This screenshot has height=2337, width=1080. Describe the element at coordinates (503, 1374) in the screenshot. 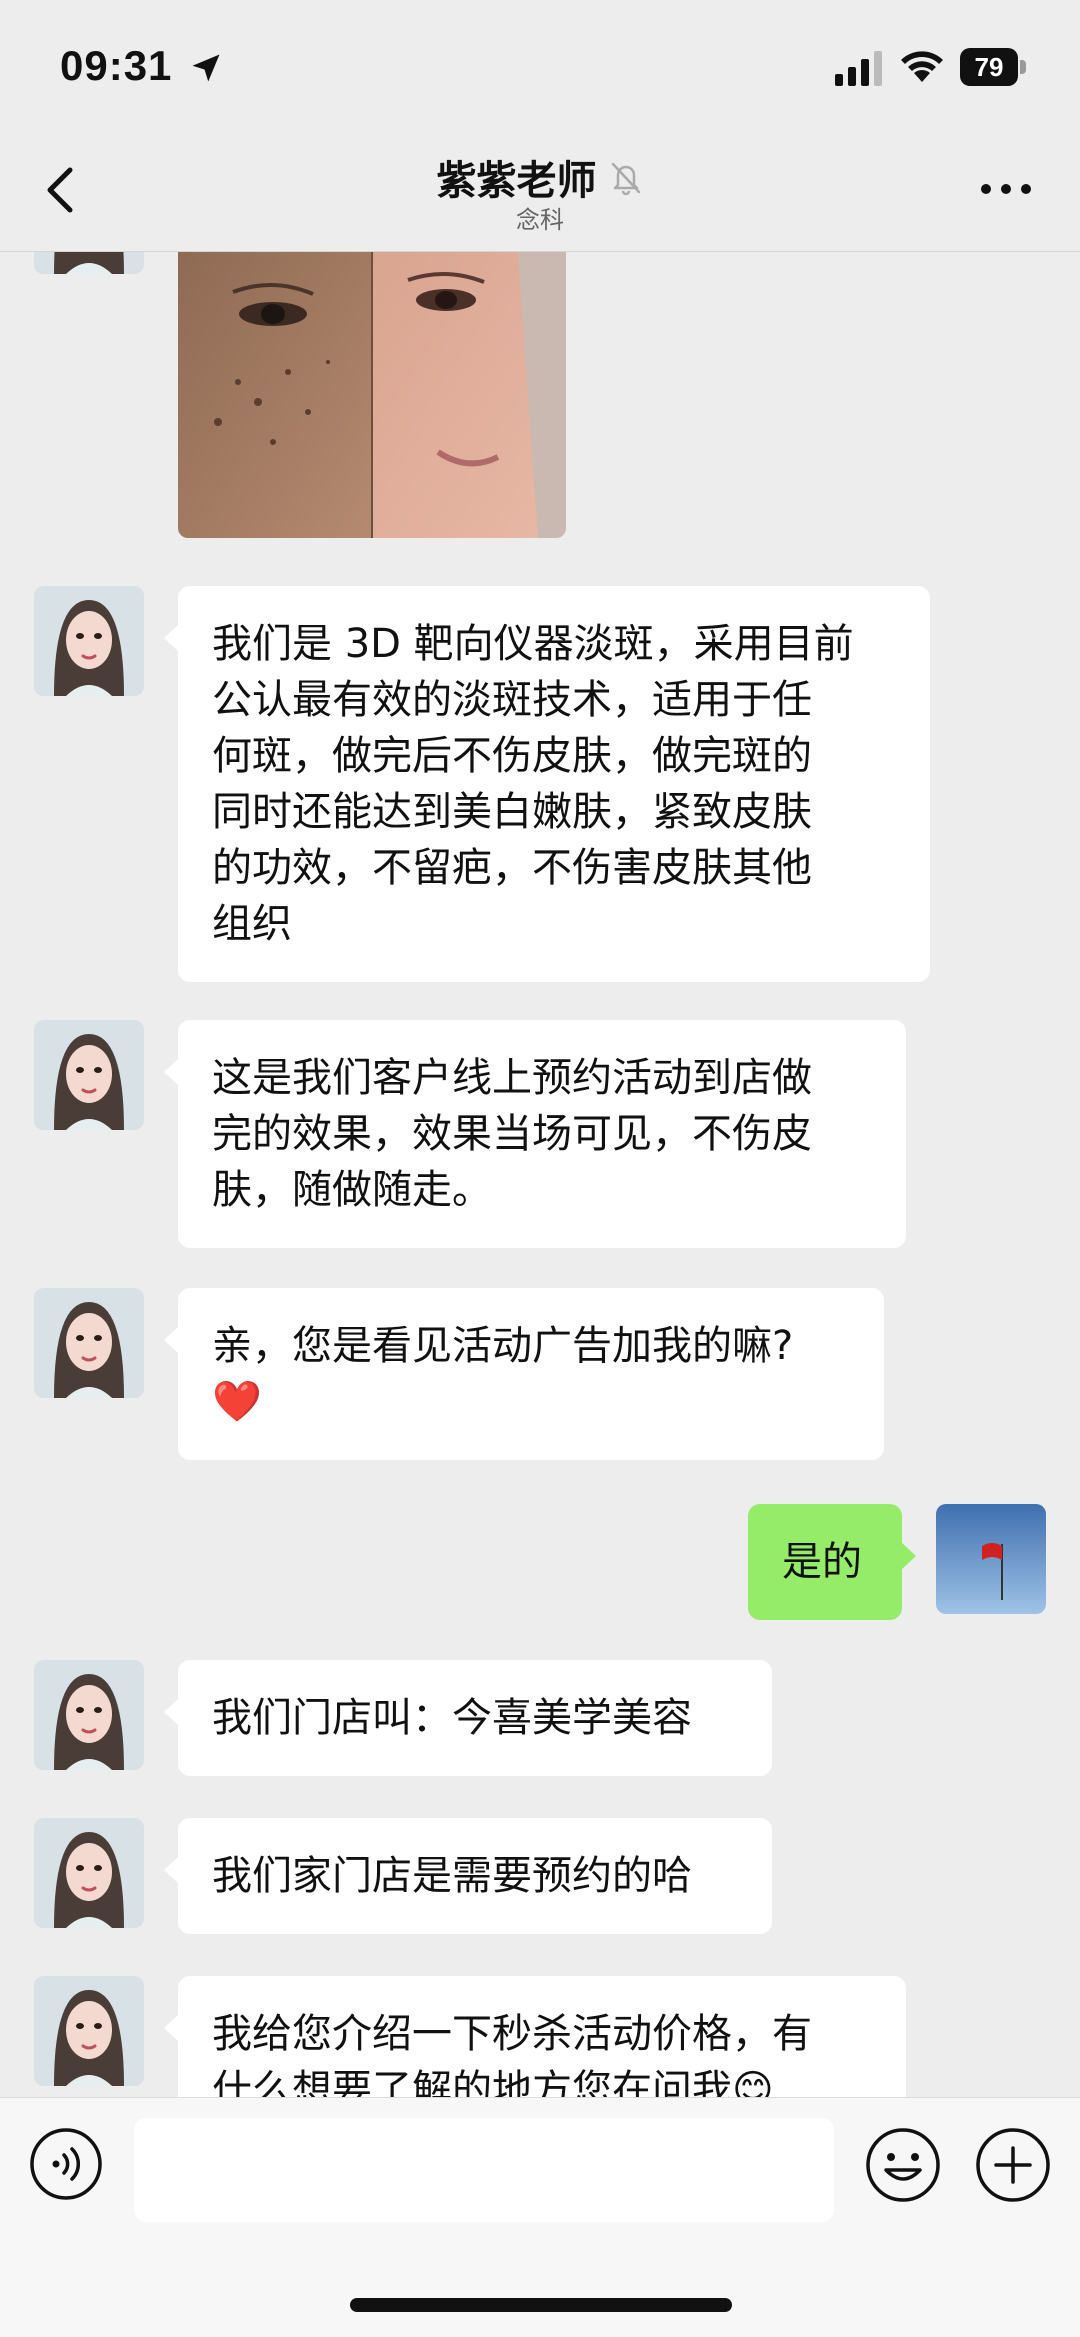

I see `message-text: 亲，您是看见活动广告加我的嘛? ❤️` at that location.